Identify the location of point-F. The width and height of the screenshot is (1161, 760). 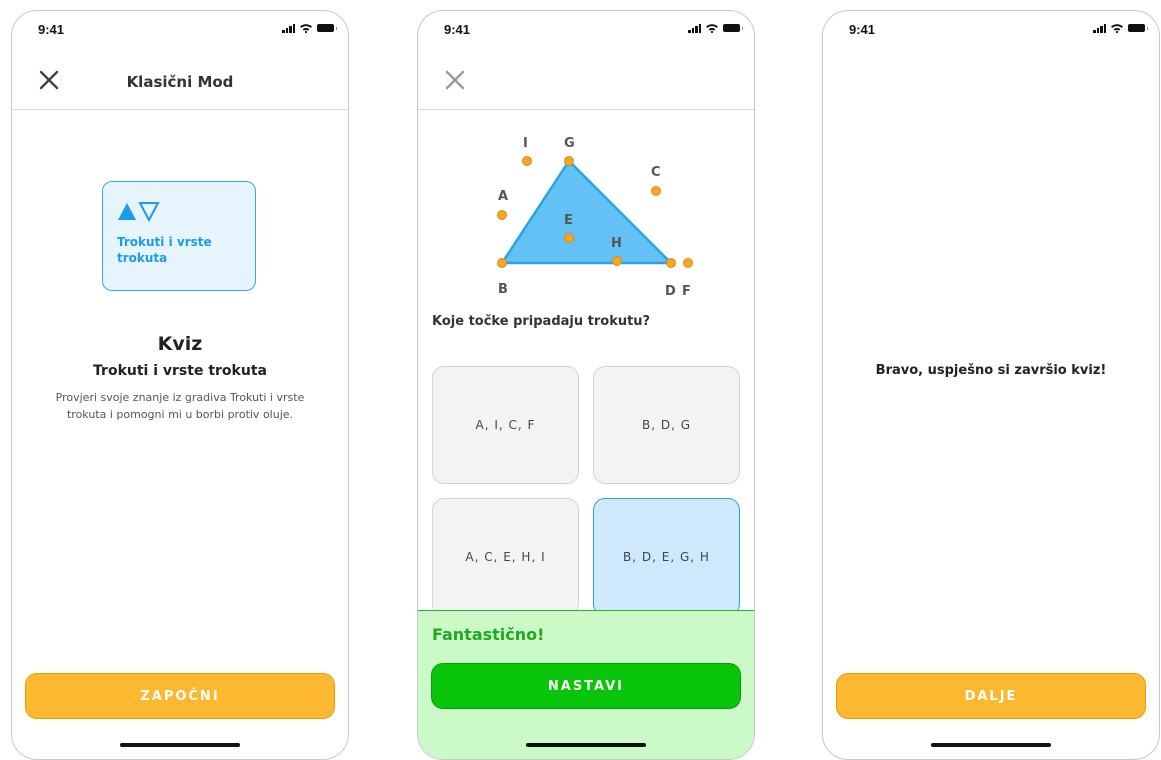
(688, 263).